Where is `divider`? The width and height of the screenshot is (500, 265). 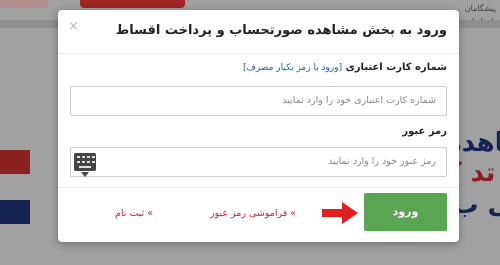
divider is located at coordinates (258, 187).